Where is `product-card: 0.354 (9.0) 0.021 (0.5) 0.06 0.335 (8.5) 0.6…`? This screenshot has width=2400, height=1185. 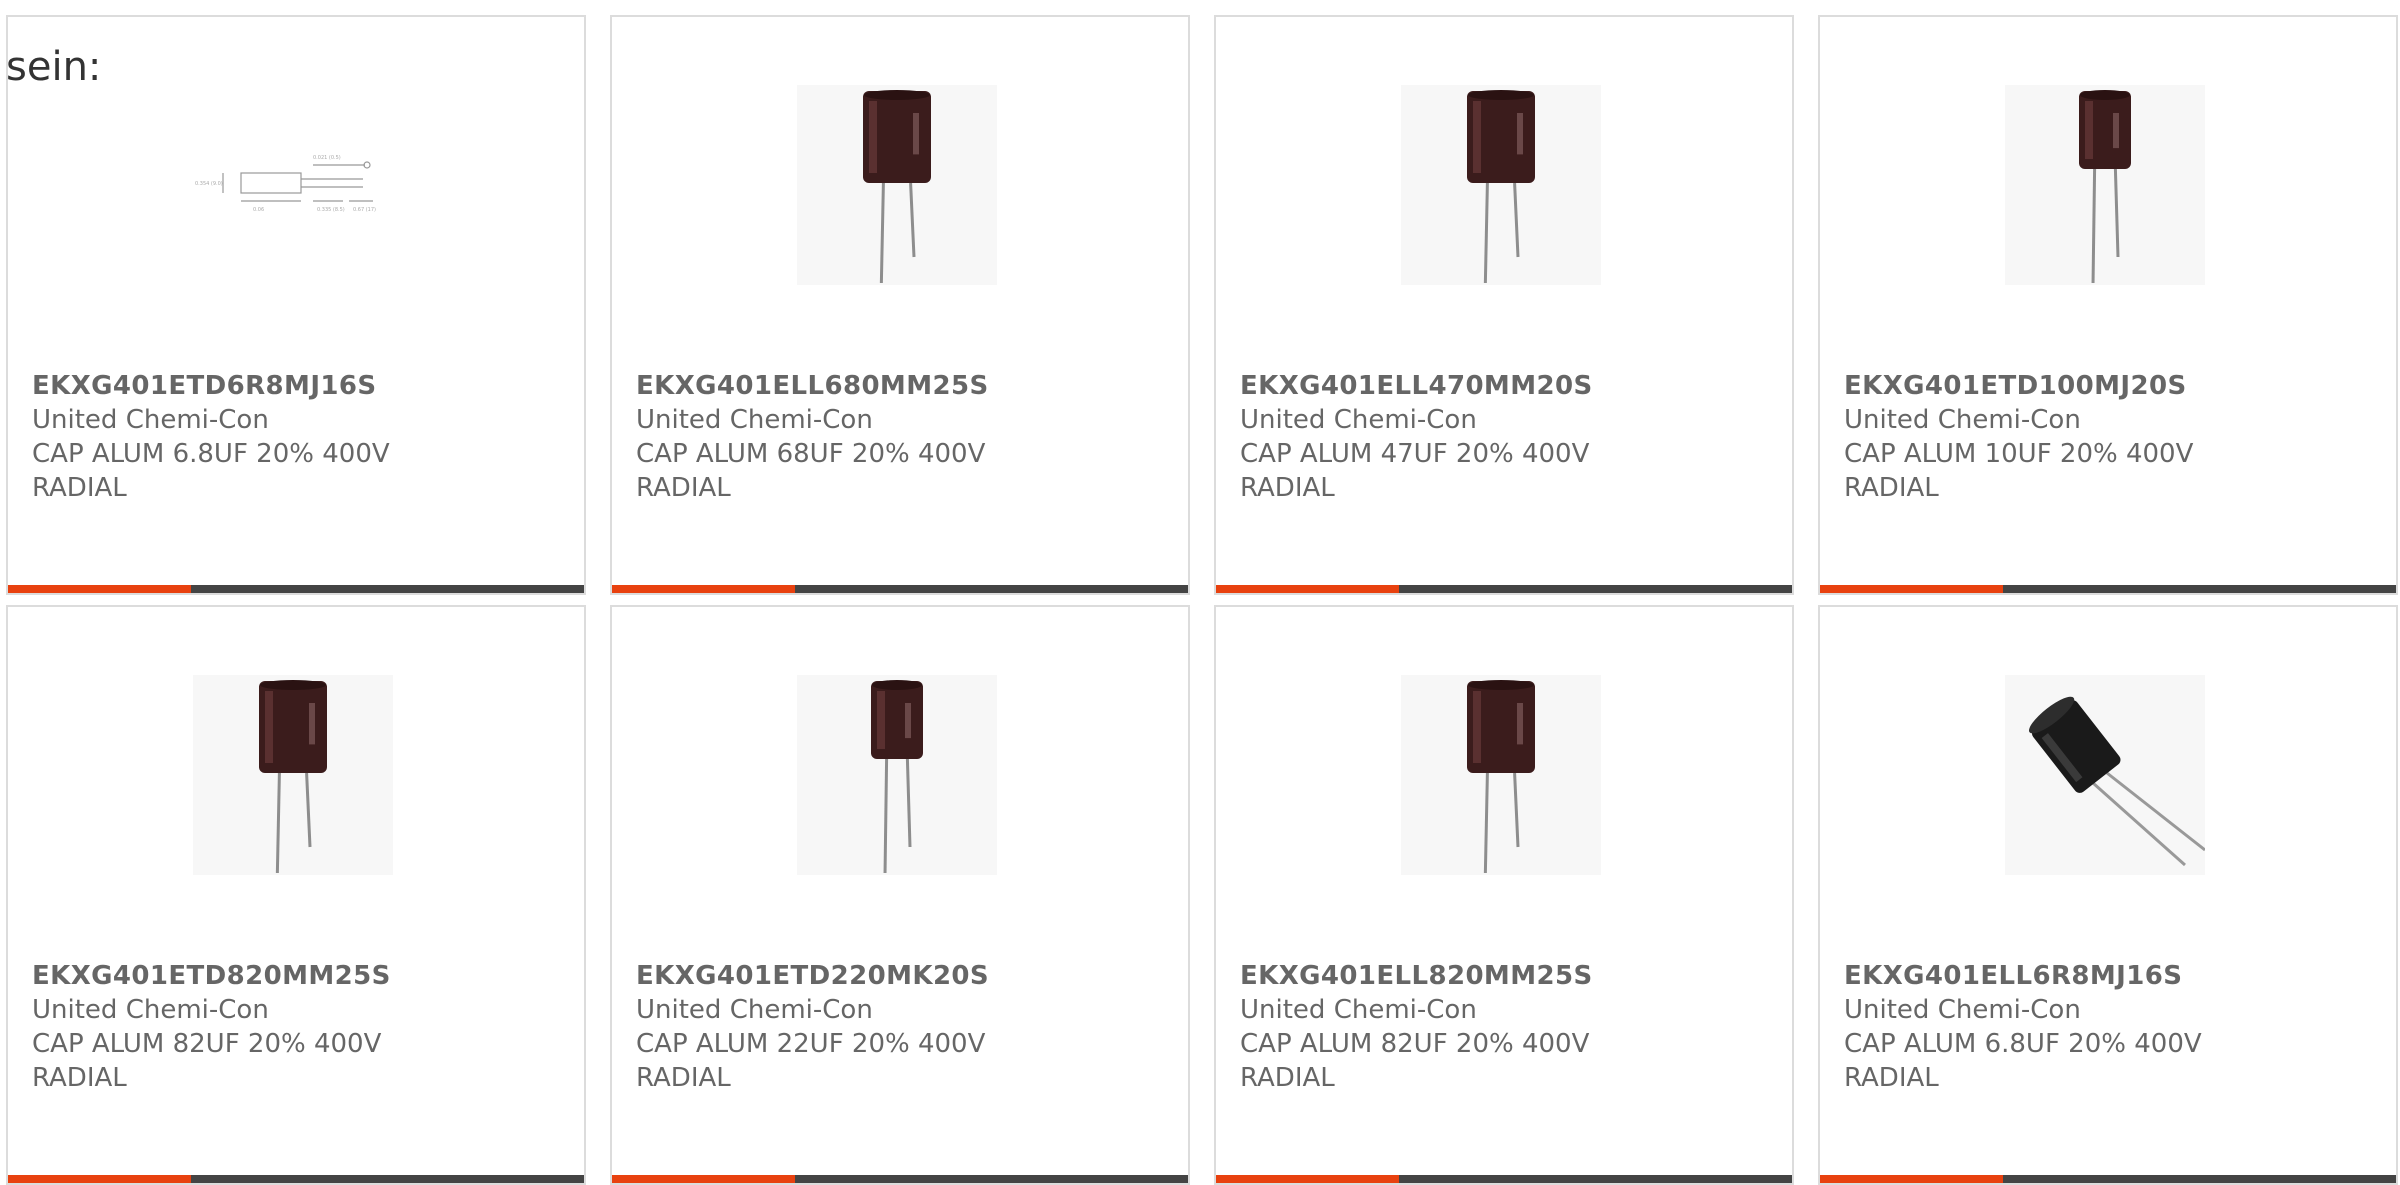 product-card: 0.354 (9.0) 0.021 (0.5) 0.06 0.335 (8.5) 0.6… is located at coordinates (296, 305).